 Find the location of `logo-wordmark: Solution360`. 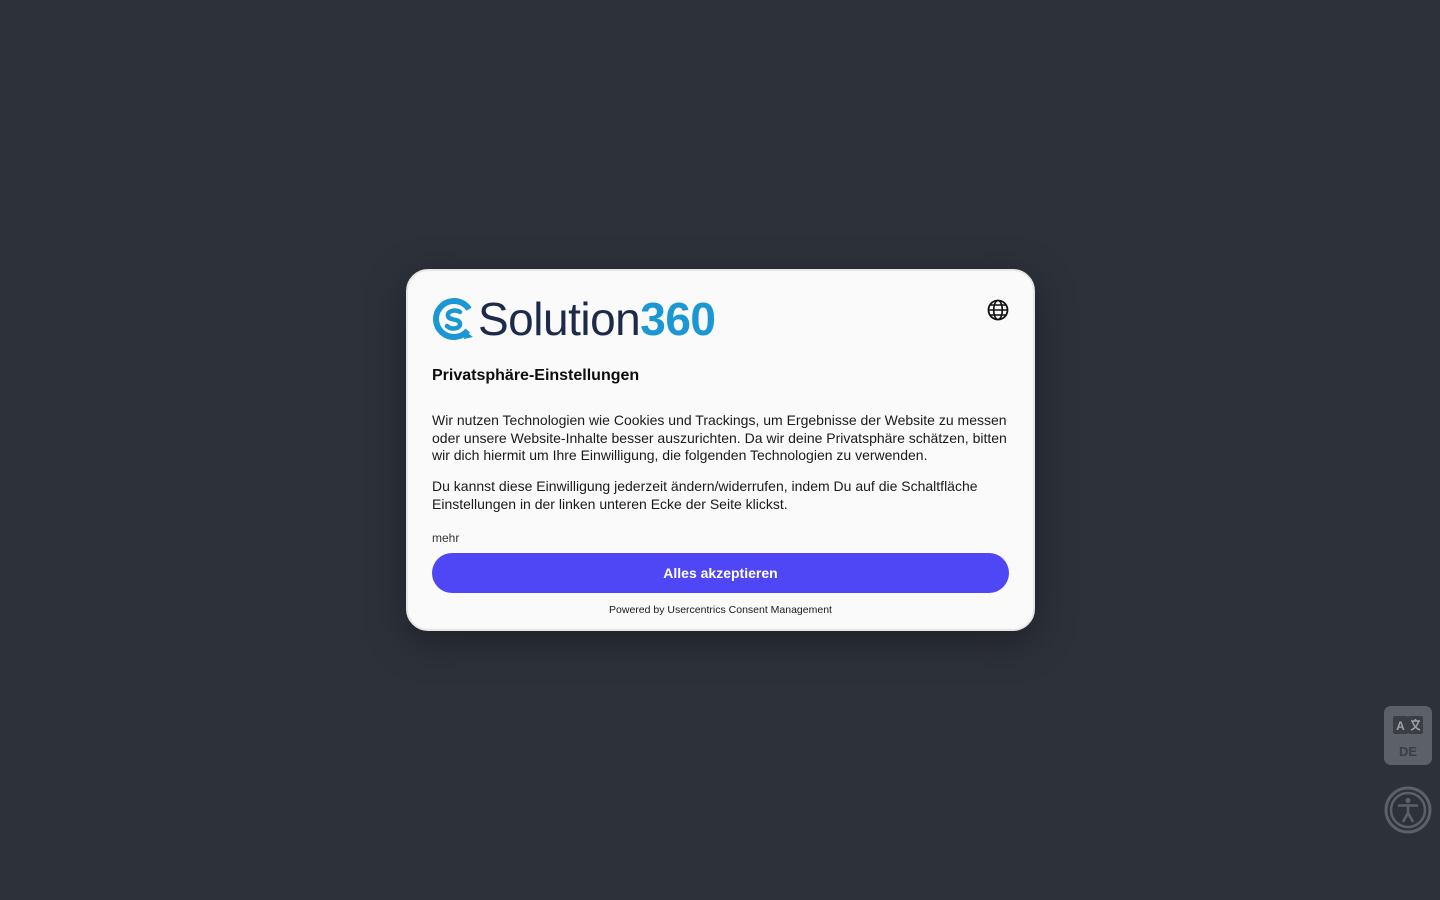

logo-wordmark: Solution360 is located at coordinates (597, 319).